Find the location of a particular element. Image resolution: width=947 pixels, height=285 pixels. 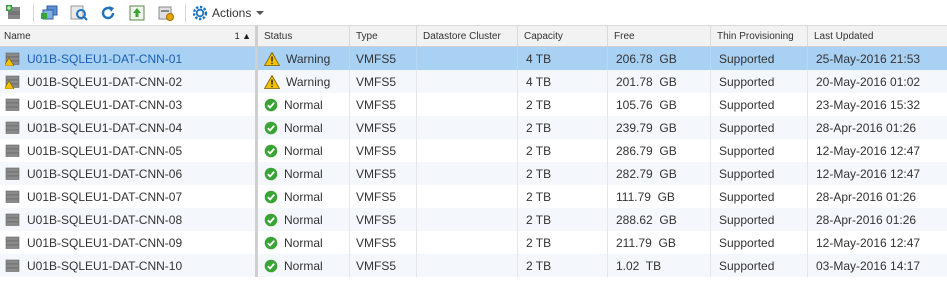

column-header-label: Capacity is located at coordinates (543, 36).